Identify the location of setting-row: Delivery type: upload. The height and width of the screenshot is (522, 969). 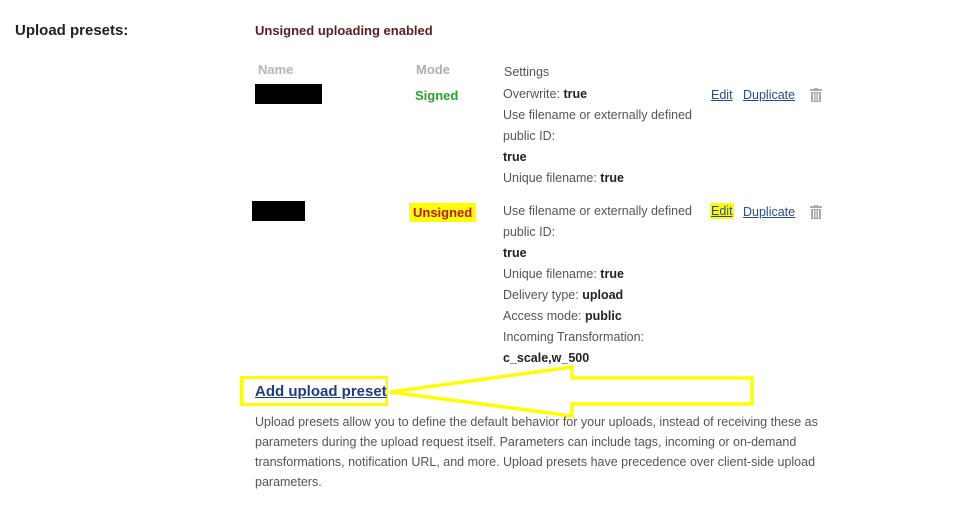
(563, 295).